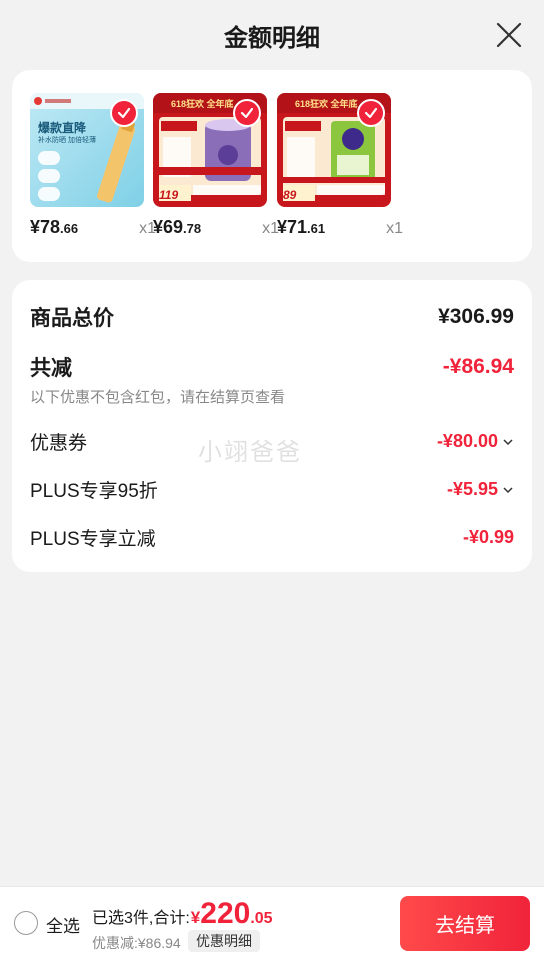  I want to click on product-item: 爆款直降 补水防晒 加倍轻薄 ¥78.66 x1, so click(93, 165).